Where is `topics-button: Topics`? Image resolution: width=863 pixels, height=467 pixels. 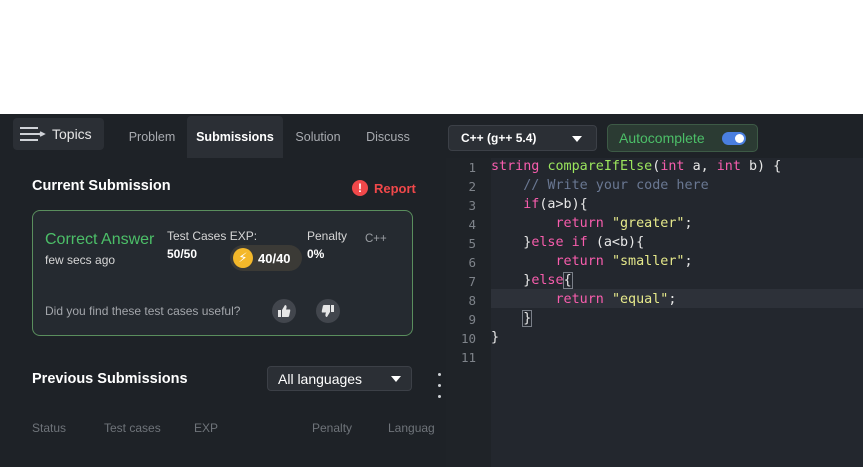
topics-button: Topics is located at coordinates (58, 134).